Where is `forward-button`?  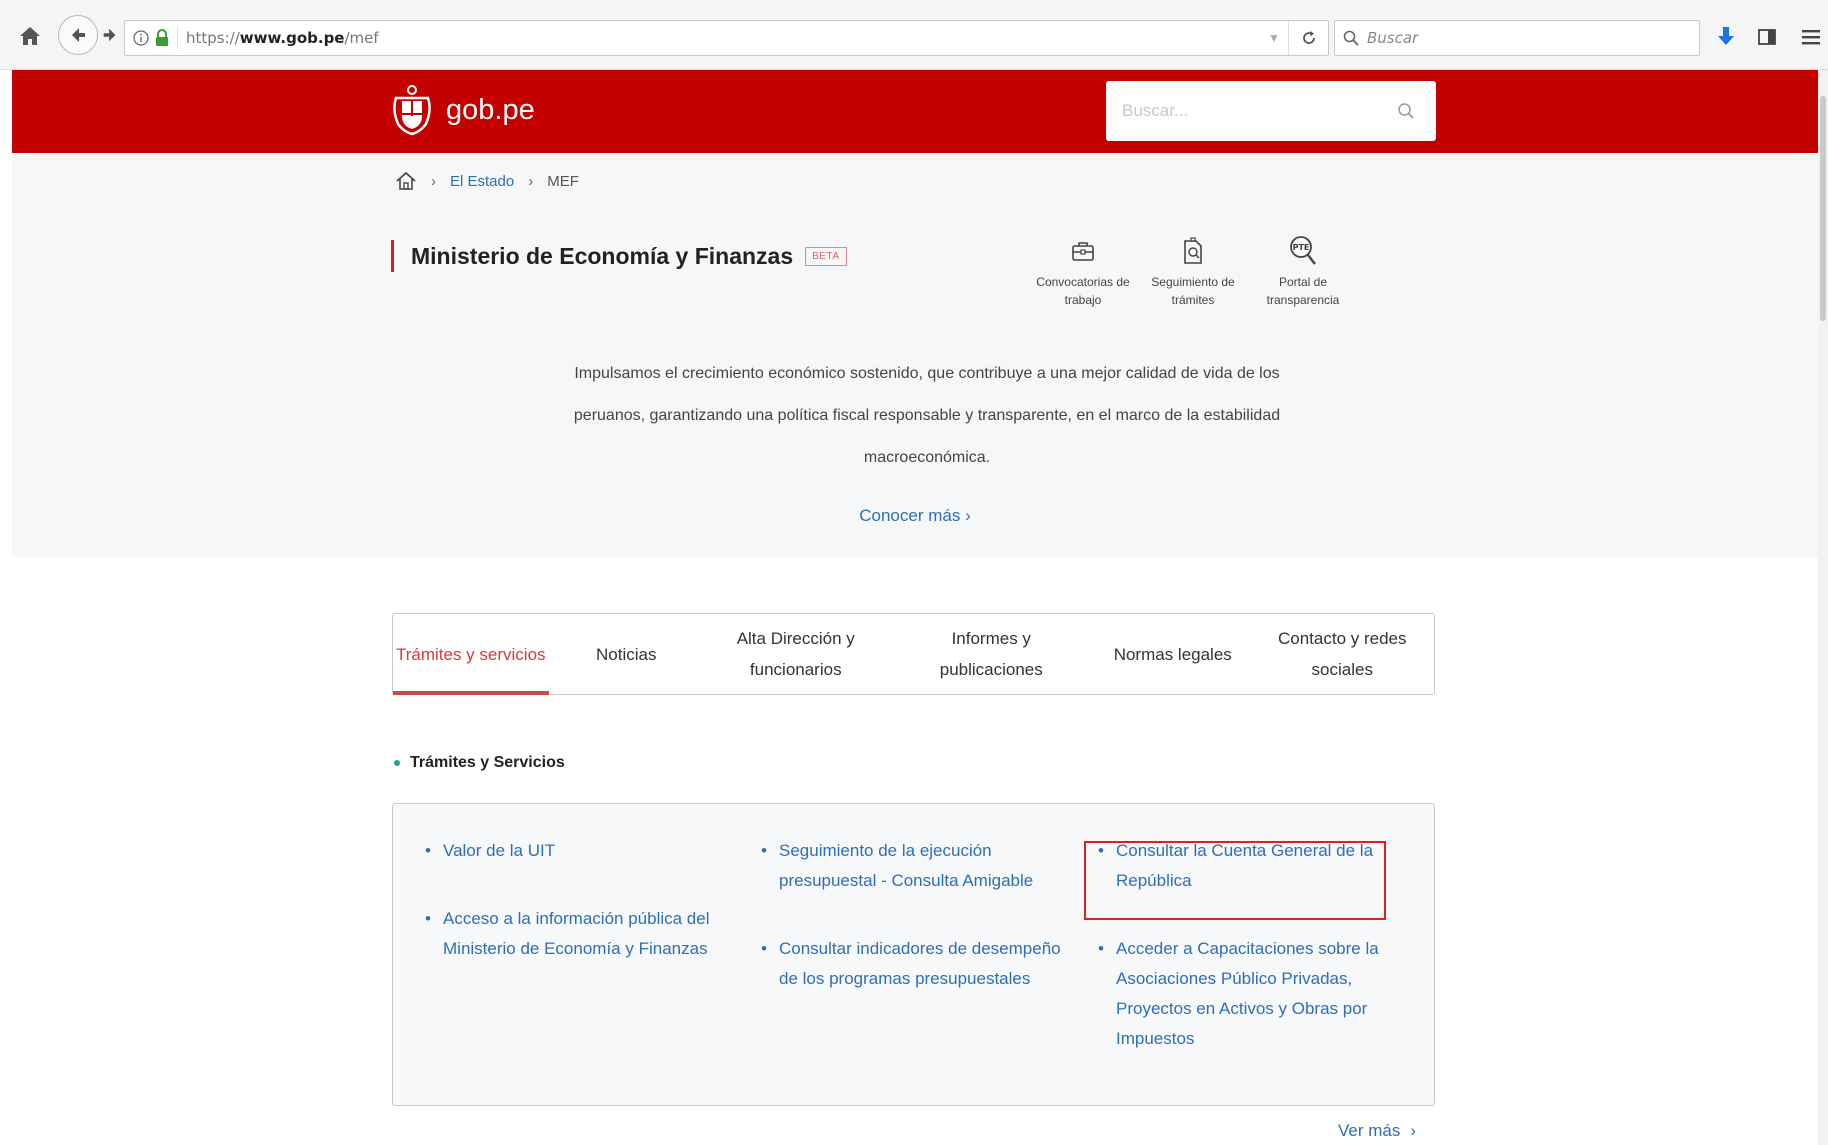 forward-button is located at coordinates (110, 35).